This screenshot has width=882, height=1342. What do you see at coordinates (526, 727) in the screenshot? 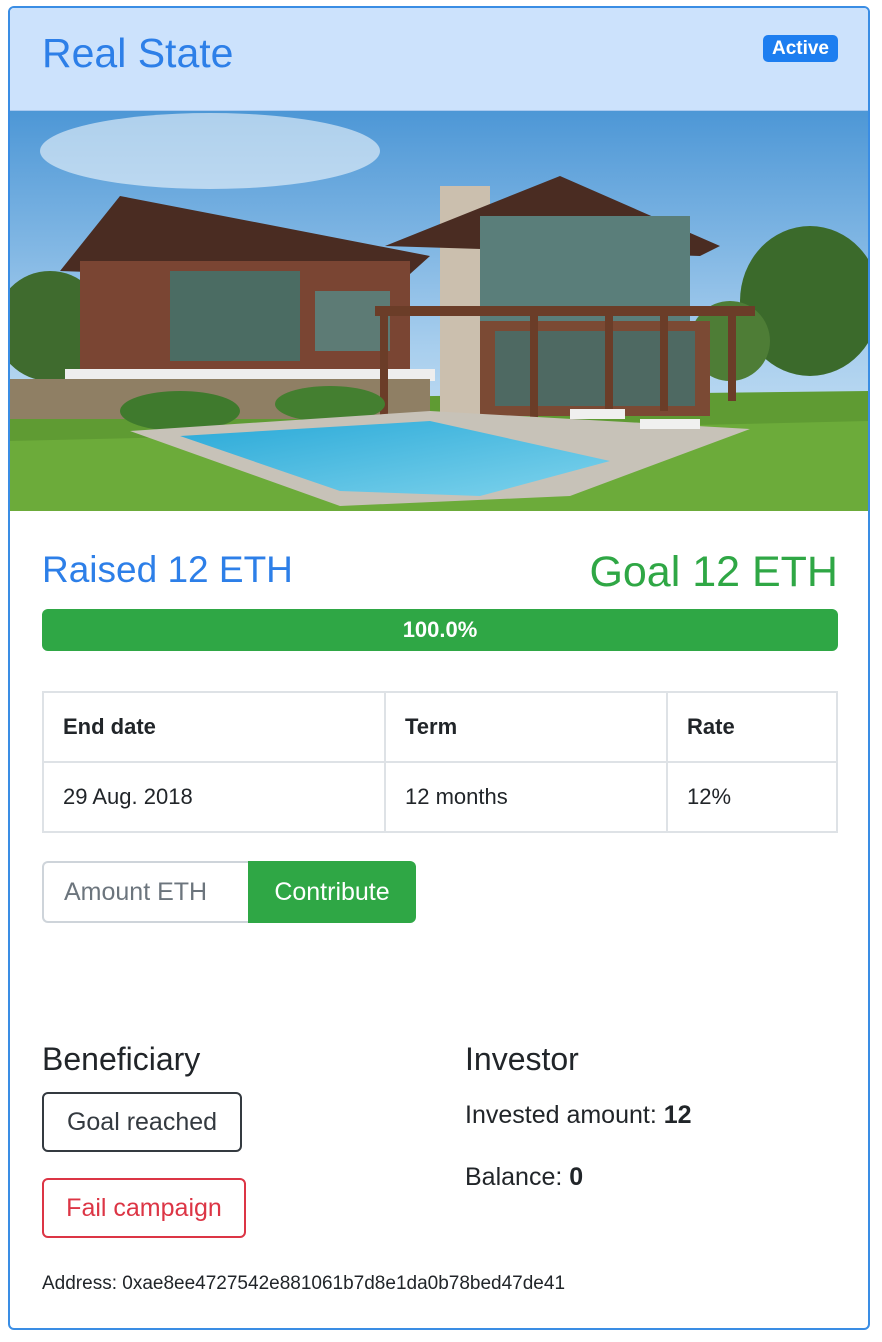
I see `column-header-term: Term` at bounding box center [526, 727].